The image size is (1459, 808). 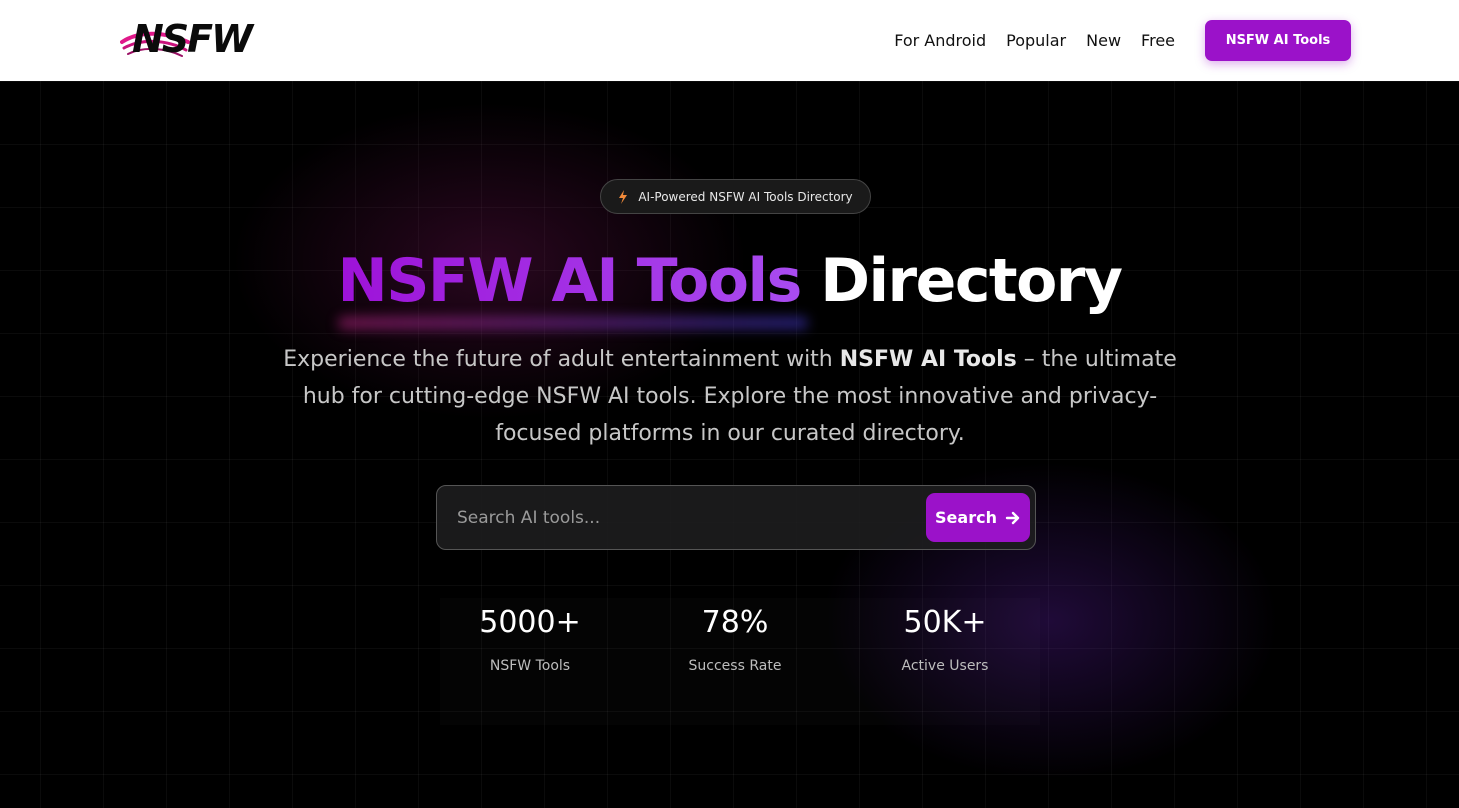 I want to click on search-button: Search, so click(x=978, y=517).